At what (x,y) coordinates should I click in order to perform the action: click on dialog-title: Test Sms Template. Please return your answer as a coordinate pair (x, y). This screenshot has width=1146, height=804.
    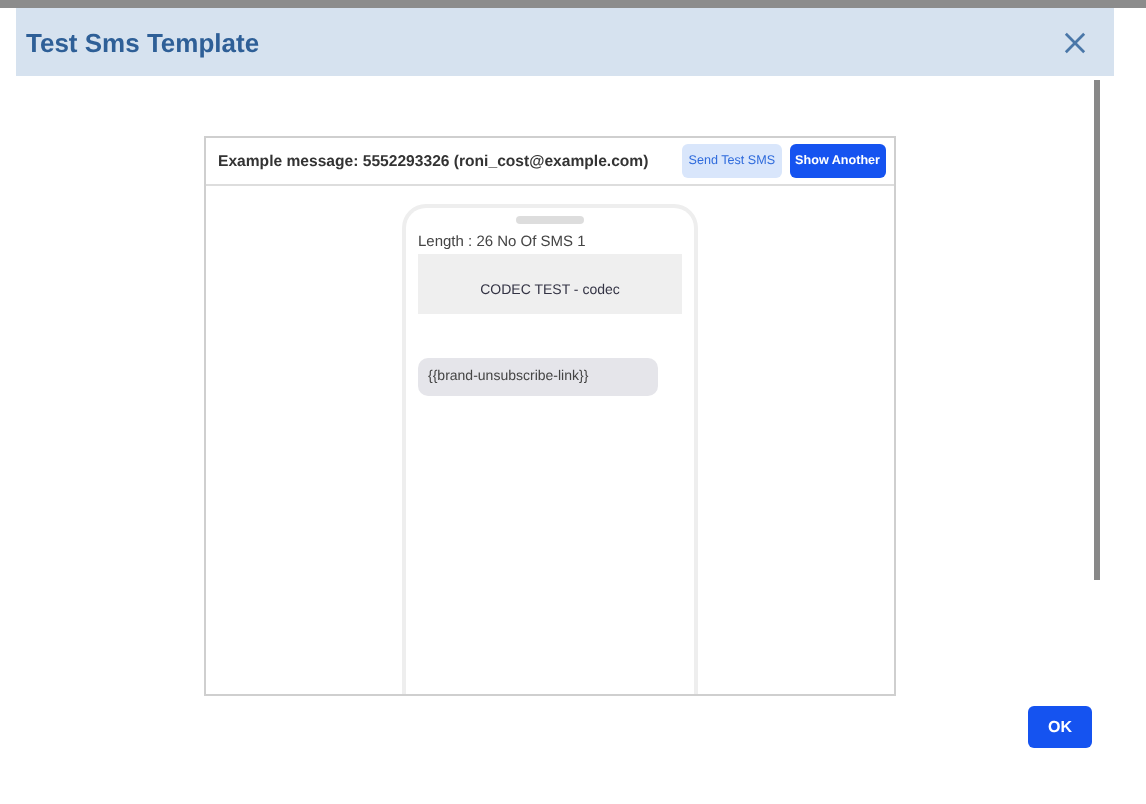
    Looking at the image, I should click on (143, 42).